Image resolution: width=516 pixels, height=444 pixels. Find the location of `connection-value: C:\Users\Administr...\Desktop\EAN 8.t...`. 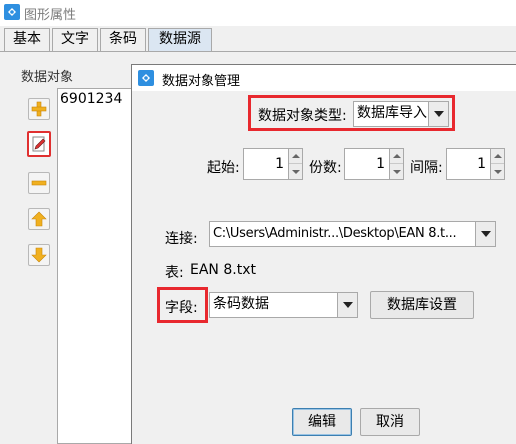

connection-value: C:\Users\Administr...\Desktop\EAN 8.t... is located at coordinates (335, 233).